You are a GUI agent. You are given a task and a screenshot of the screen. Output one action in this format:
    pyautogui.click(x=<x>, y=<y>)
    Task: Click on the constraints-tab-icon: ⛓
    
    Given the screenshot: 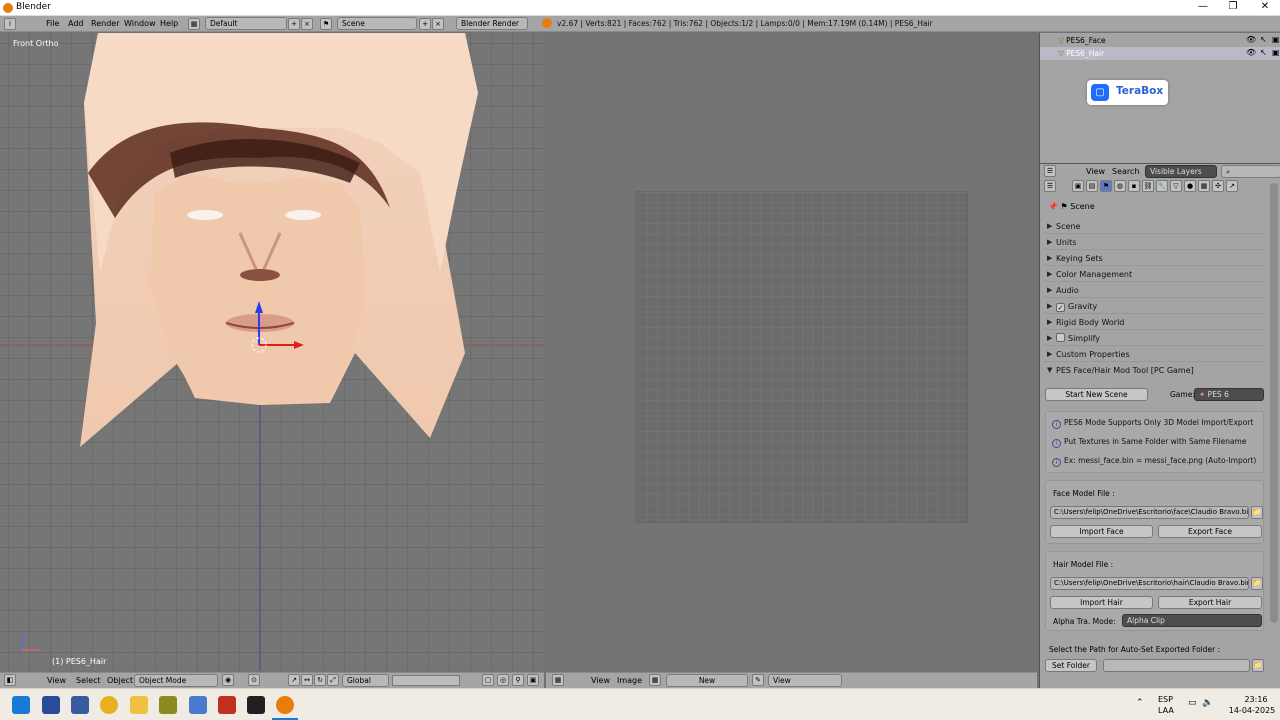 What is the action you would take?
    pyautogui.click(x=1148, y=186)
    